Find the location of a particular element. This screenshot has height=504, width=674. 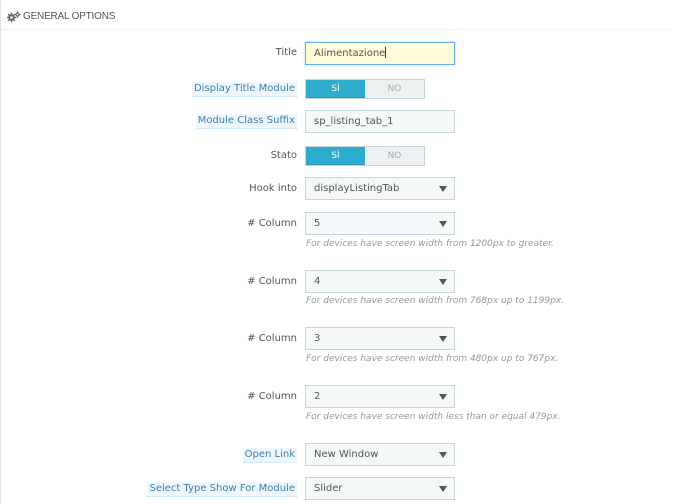

column-medium-label: # Column is located at coordinates (272, 281).